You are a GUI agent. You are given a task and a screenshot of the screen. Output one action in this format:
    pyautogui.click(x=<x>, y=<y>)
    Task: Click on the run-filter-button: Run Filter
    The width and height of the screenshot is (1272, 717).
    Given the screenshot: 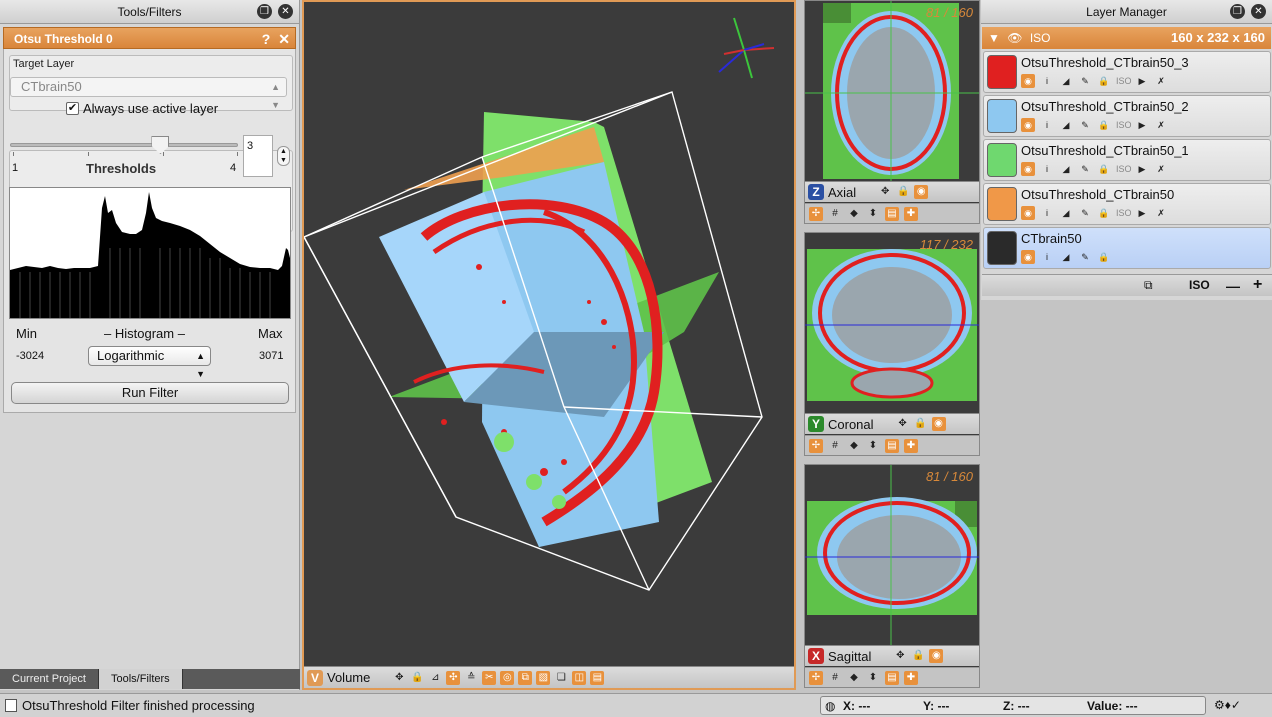 What is the action you would take?
    pyautogui.click(x=150, y=393)
    